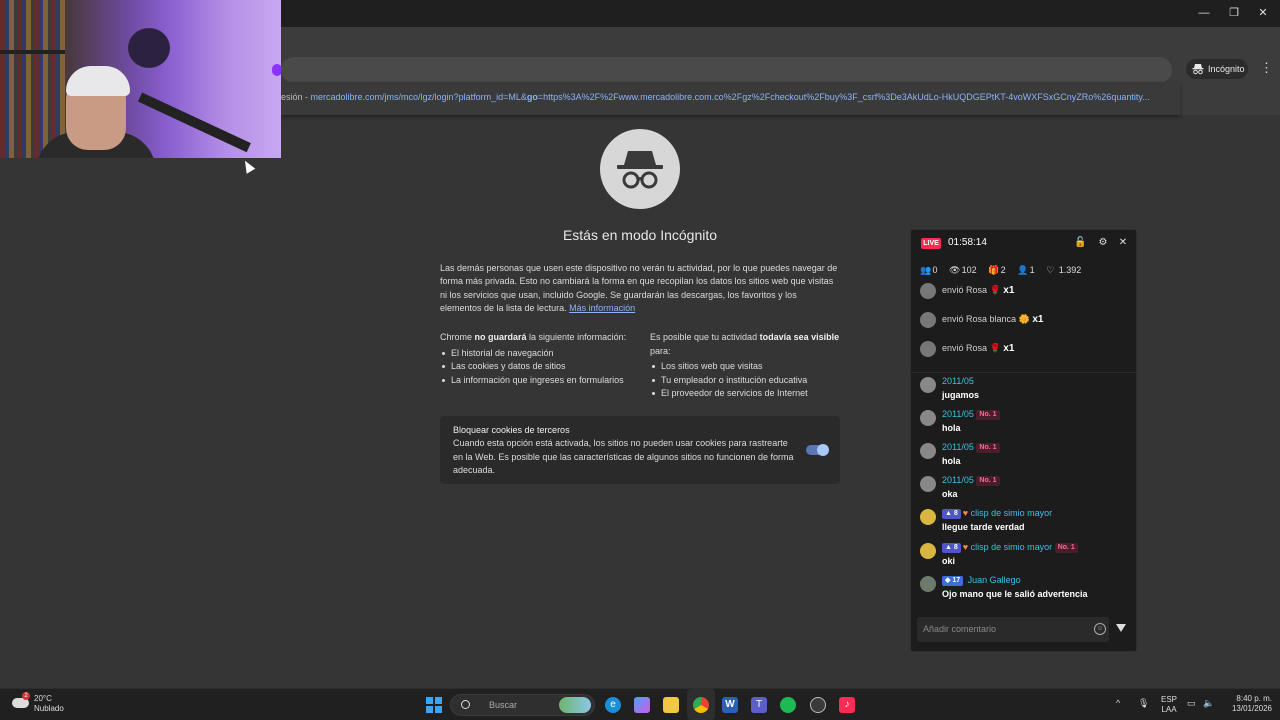 The image size is (1280, 720). What do you see at coordinates (726, 70) in the screenshot?
I see `address-bar` at bounding box center [726, 70].